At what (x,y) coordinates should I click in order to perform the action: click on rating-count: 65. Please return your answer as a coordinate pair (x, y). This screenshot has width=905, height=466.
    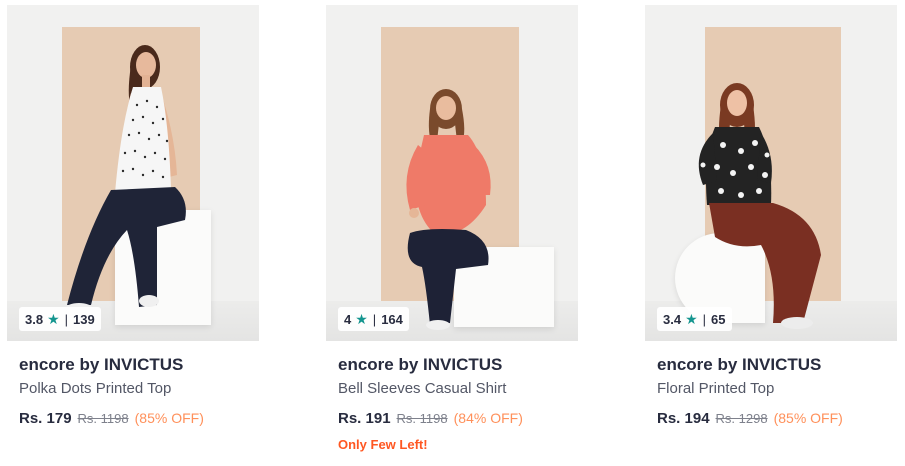
    Looking at the image, I should click on (718, 319).